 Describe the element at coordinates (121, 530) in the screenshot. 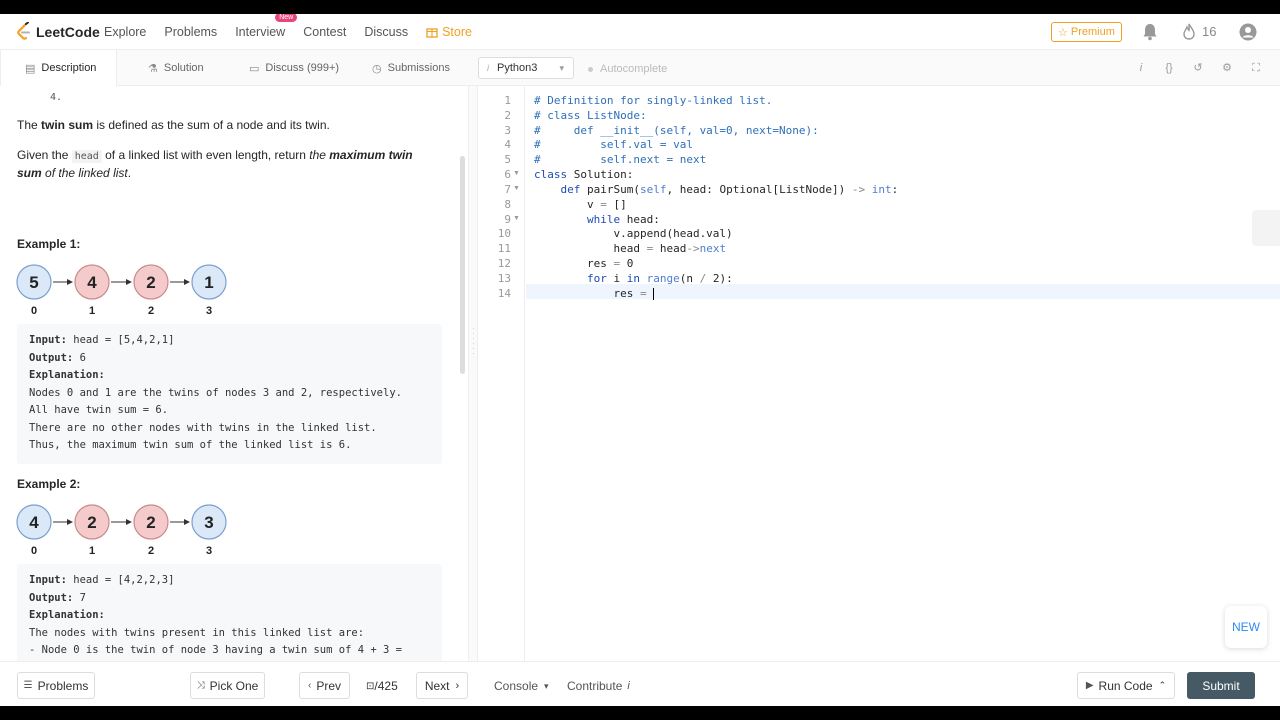

I see `example-2-diagram: 4 2 2 3 0 1 2 3` at that location.